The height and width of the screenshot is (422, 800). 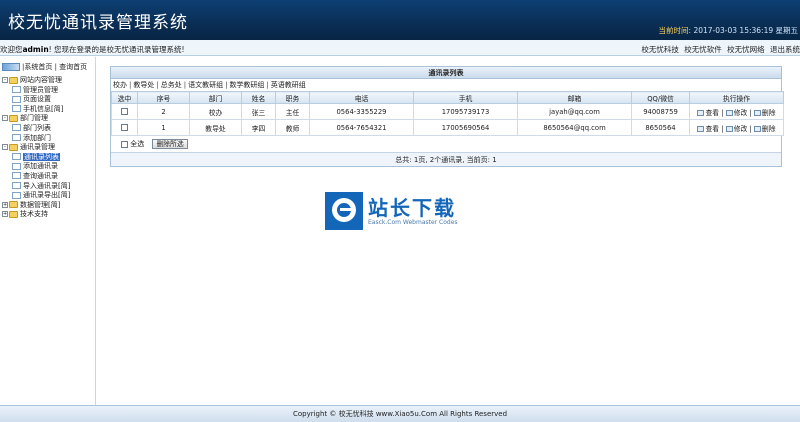 What do you see at coordinates (124, 144) in the screenshot?
I see `select-all-checkbox` at bounding box center [124, 144].